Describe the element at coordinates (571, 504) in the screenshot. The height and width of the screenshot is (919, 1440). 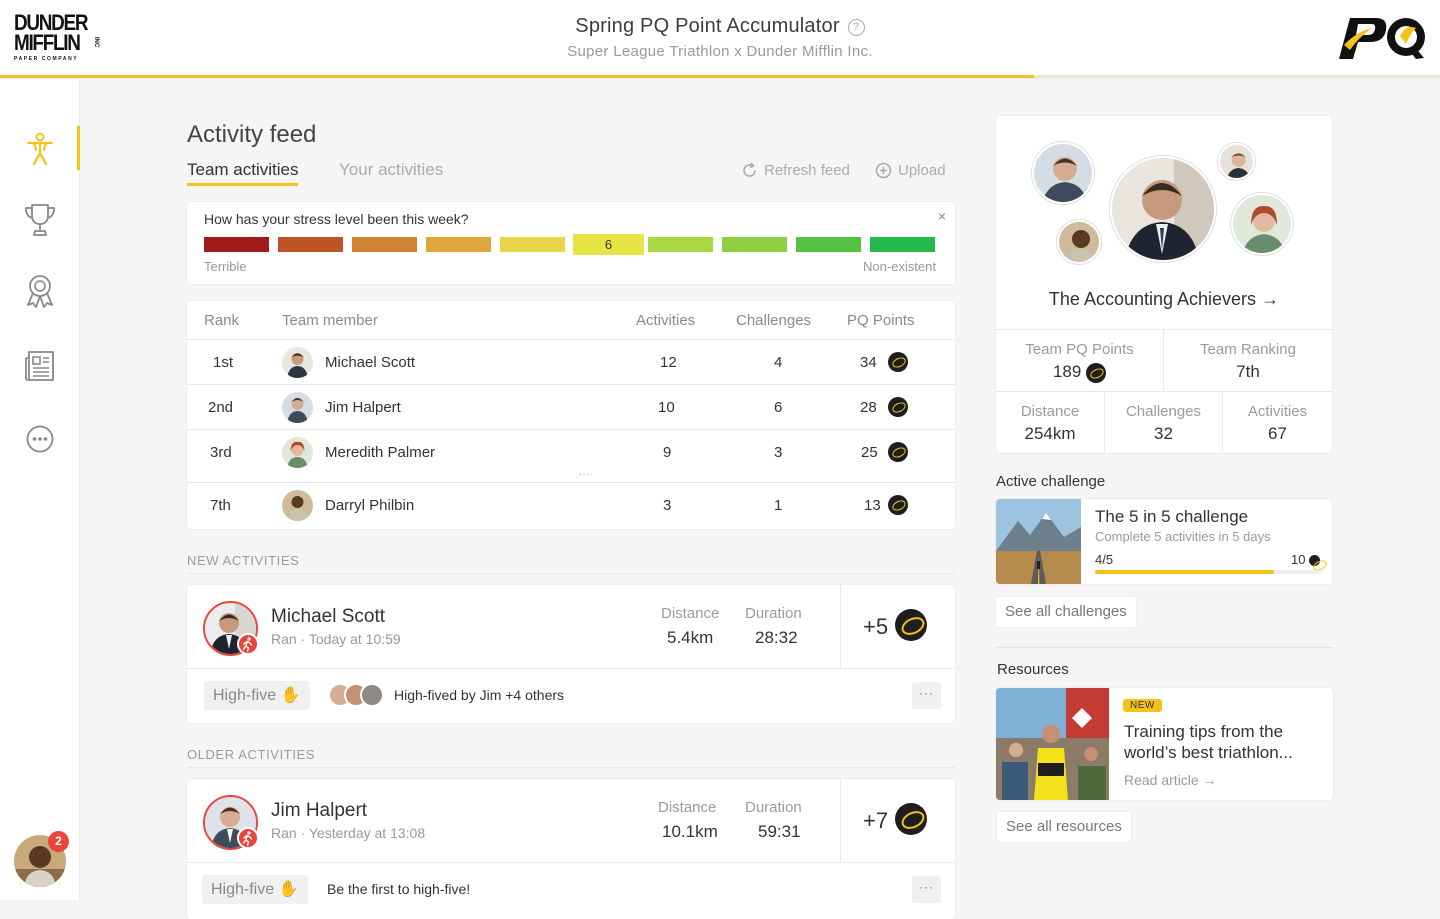
I see `table-row: 7th Darryl Philbin 3 1 13` at that location.